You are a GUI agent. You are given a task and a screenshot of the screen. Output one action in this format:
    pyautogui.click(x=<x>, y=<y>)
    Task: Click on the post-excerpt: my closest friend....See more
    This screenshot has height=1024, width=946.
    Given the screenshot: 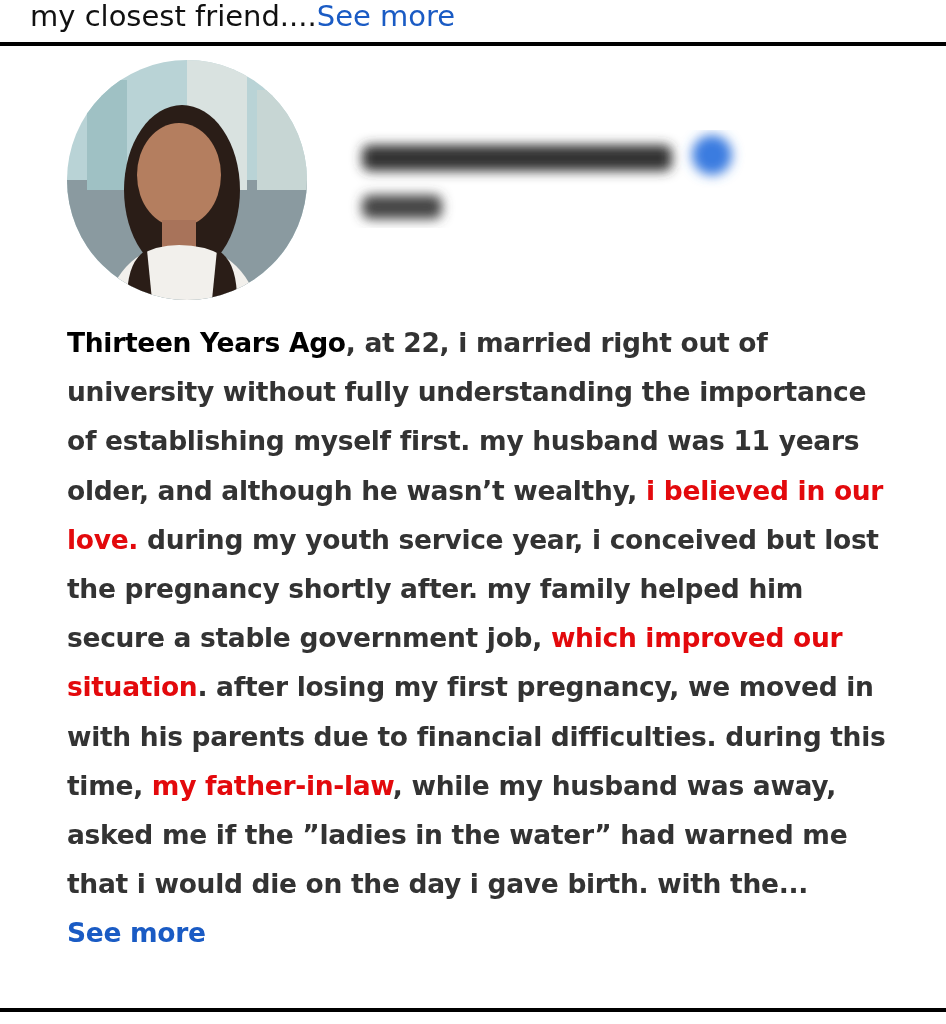 What is the action you would take?
    pyautogui.click(x=243, y=17)
    